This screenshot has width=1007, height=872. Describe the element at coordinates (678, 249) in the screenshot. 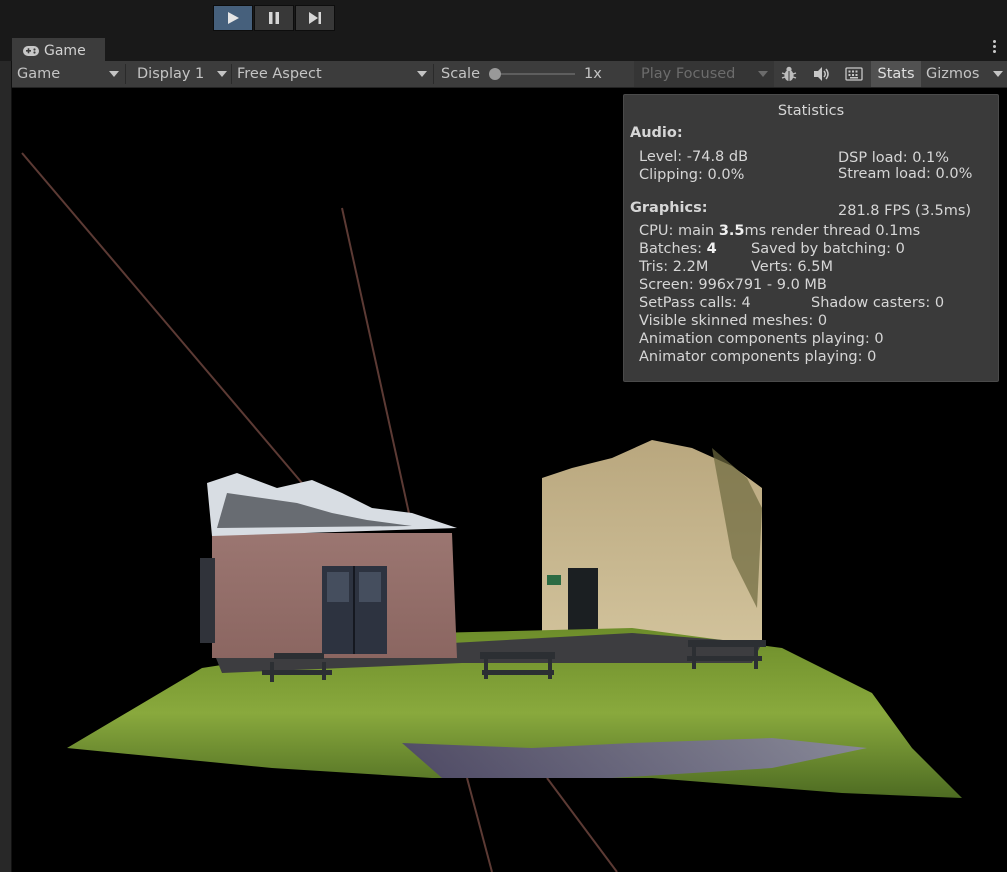

I see `batches: Batches: 4` at that location.